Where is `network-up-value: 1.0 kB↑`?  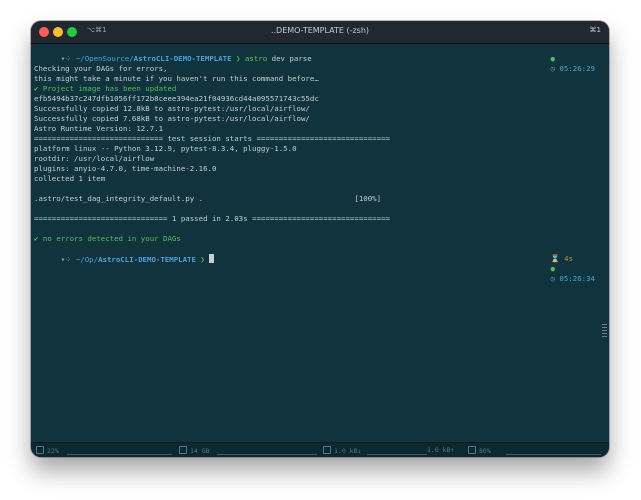 network-up-value: 1.0 kB↑ is located at coordinates (441, 450).